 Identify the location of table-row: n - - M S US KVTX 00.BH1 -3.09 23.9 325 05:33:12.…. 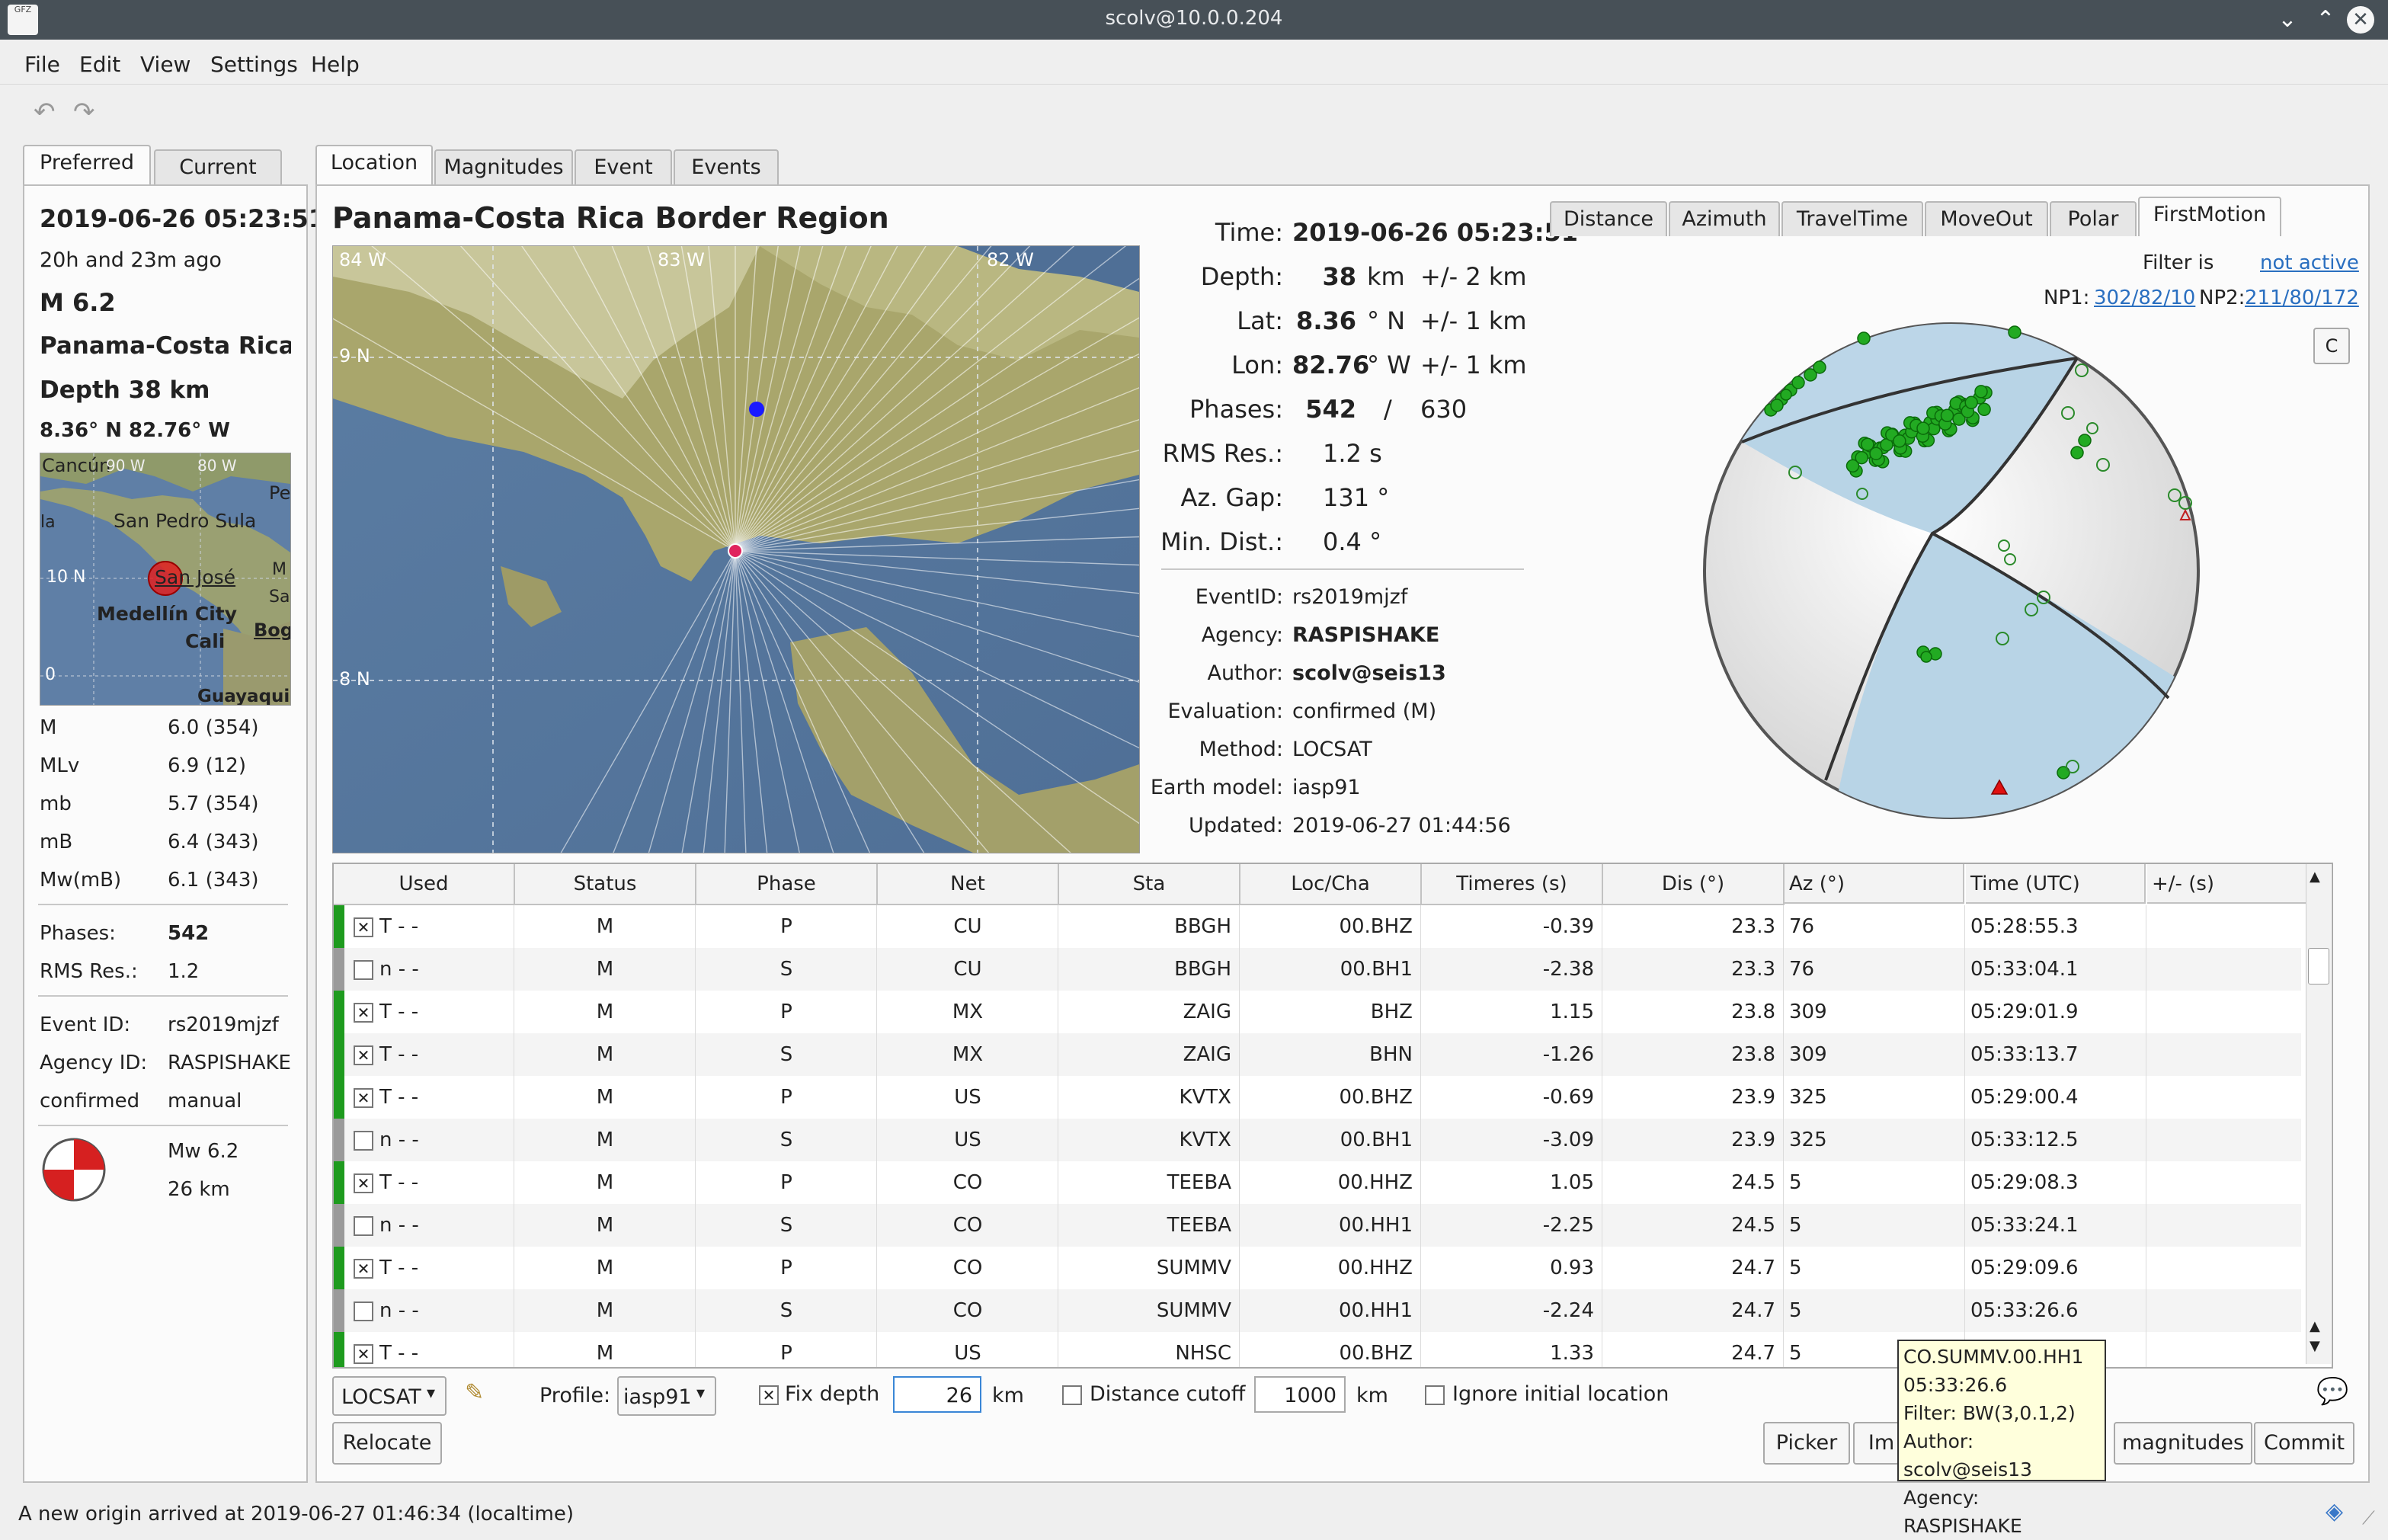
(1317, 1140).